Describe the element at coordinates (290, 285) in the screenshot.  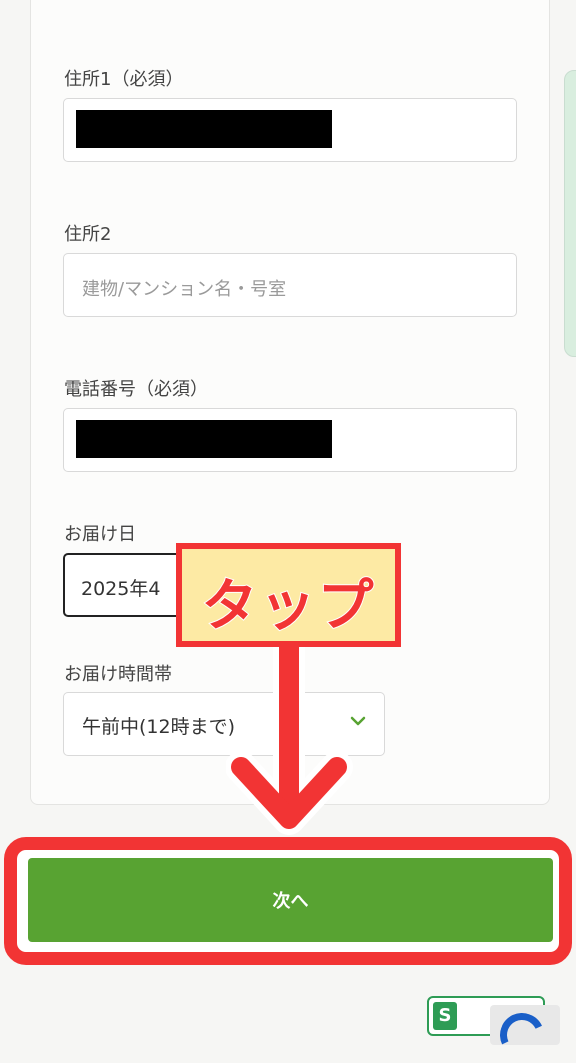
I see `address2-field: 建物/マンション名・号室` at that location.